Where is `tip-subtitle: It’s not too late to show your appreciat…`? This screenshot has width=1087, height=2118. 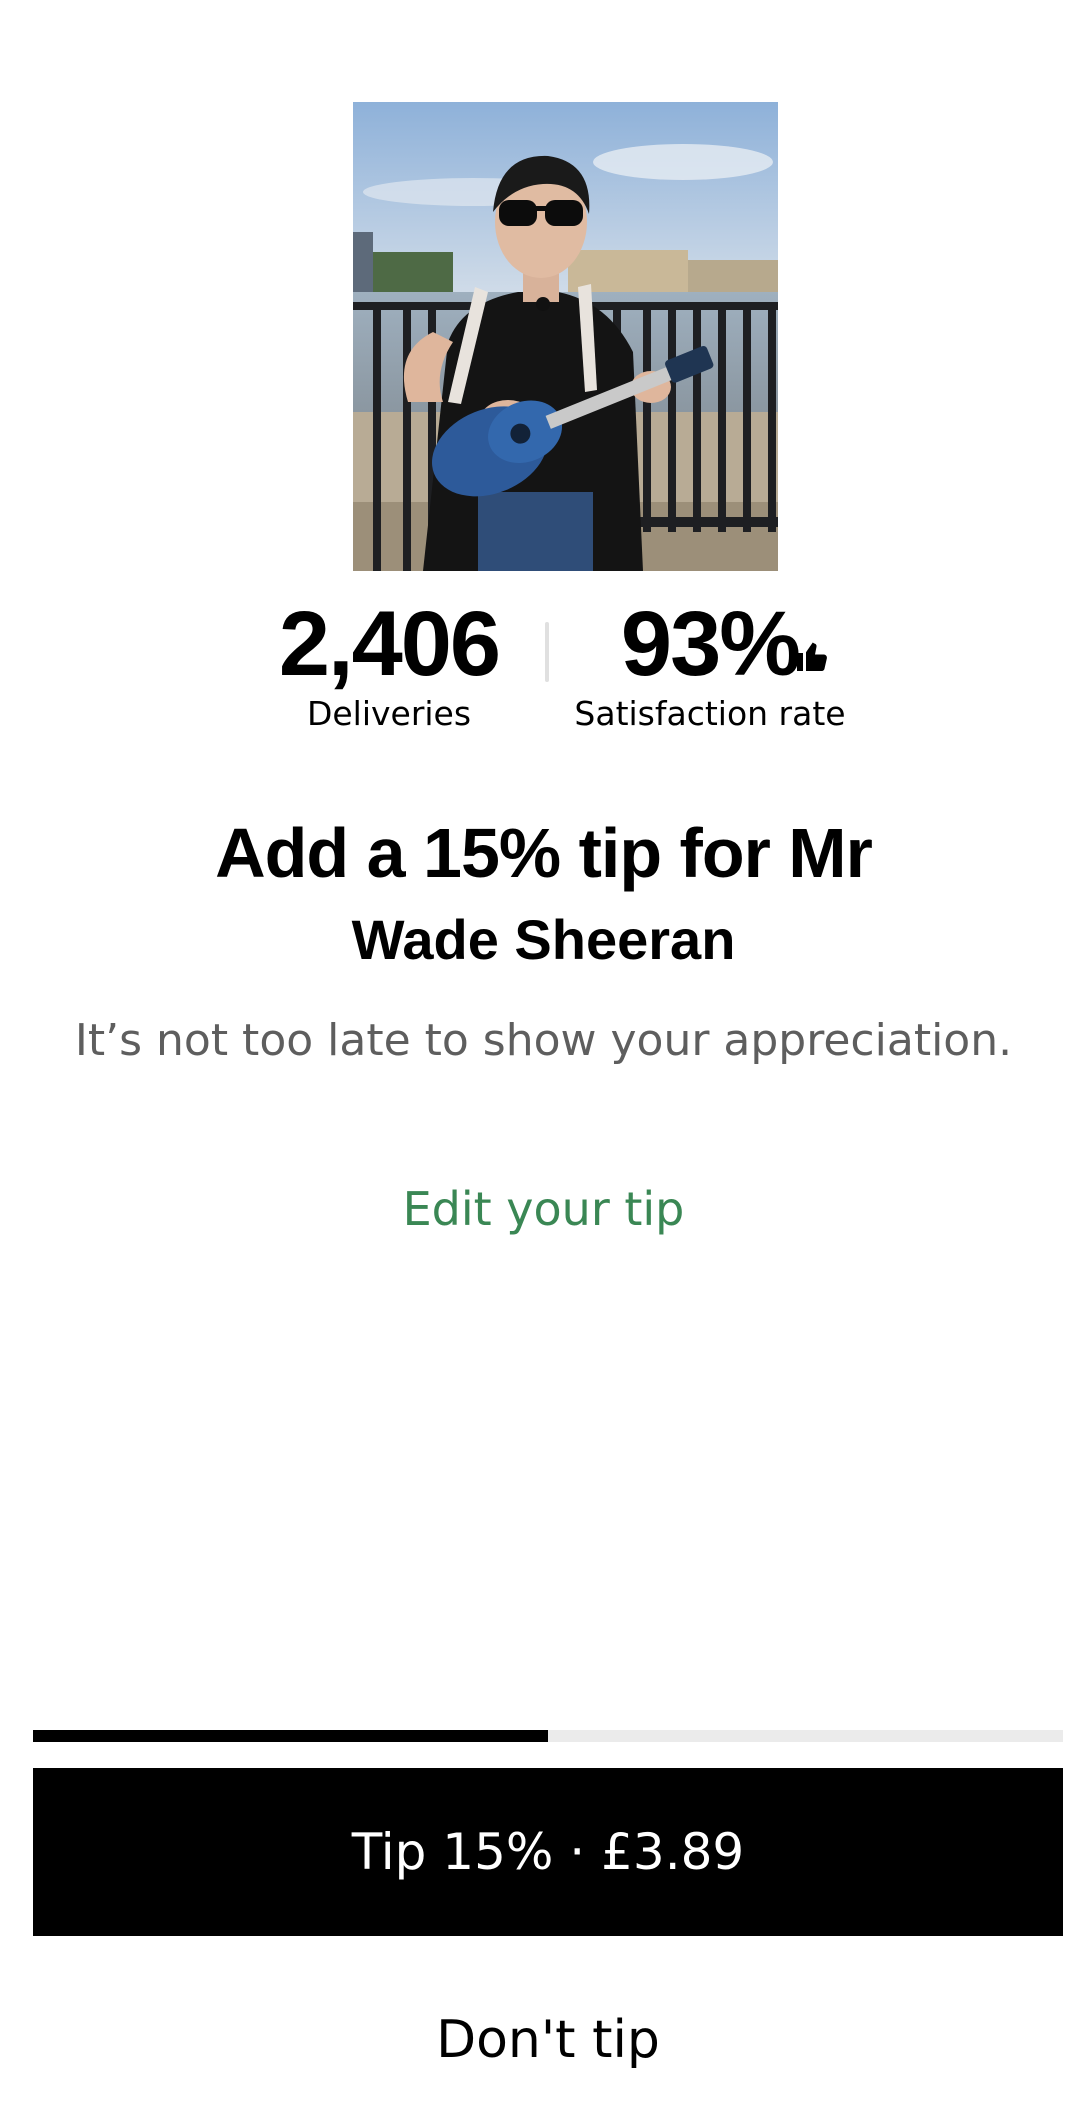
tip-subtitle: It’s not too late to show your appreciat… is located at coordinates (543, 1040).